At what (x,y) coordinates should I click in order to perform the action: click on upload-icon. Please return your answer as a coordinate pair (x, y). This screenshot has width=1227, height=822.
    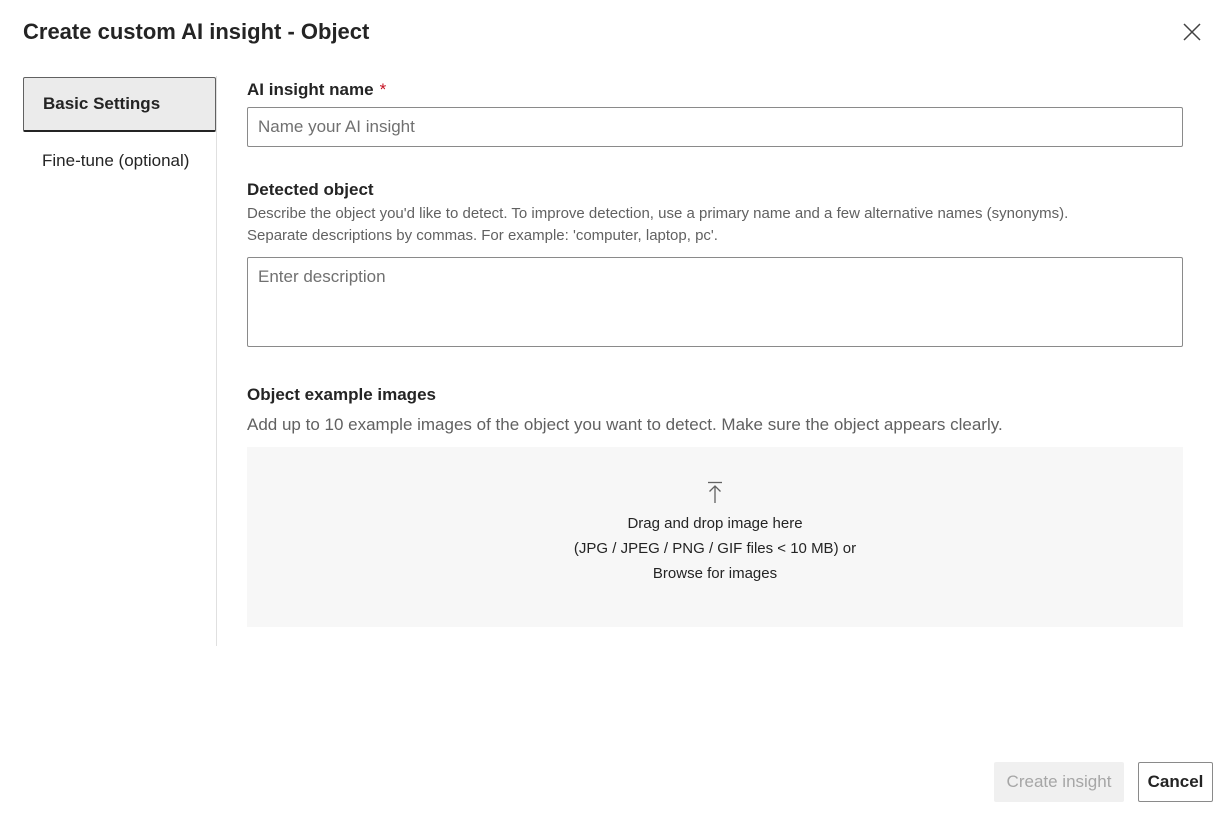
    Looking at the image, I should click on (715, 492).